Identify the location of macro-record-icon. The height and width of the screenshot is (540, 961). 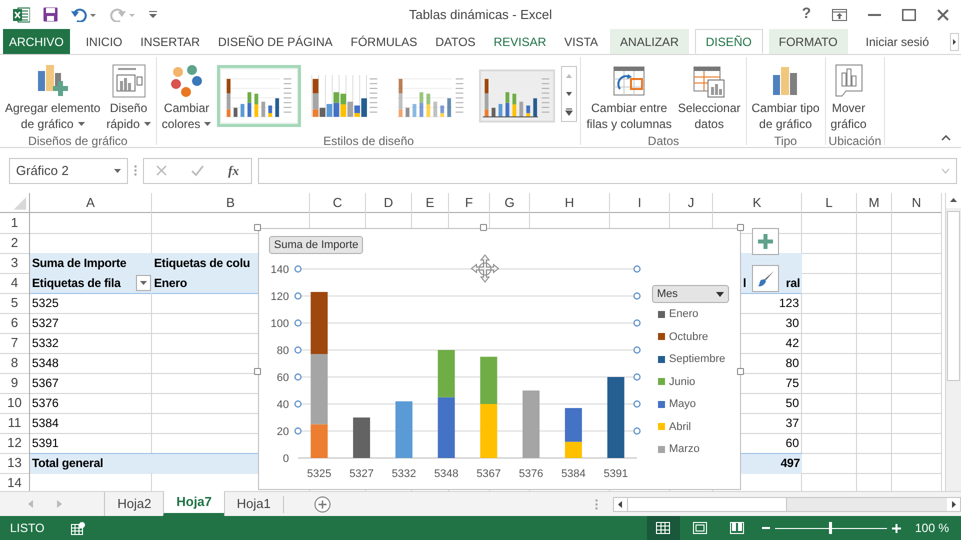
(78, 528).